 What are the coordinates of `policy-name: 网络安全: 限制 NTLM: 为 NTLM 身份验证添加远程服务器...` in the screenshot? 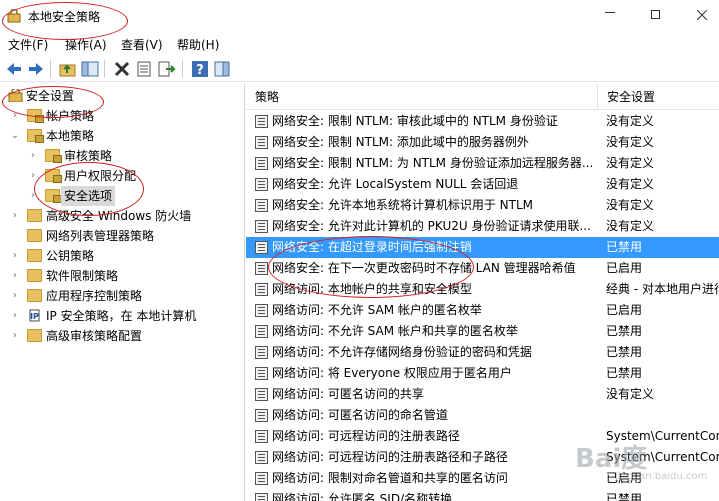 It's located at (432, 163).